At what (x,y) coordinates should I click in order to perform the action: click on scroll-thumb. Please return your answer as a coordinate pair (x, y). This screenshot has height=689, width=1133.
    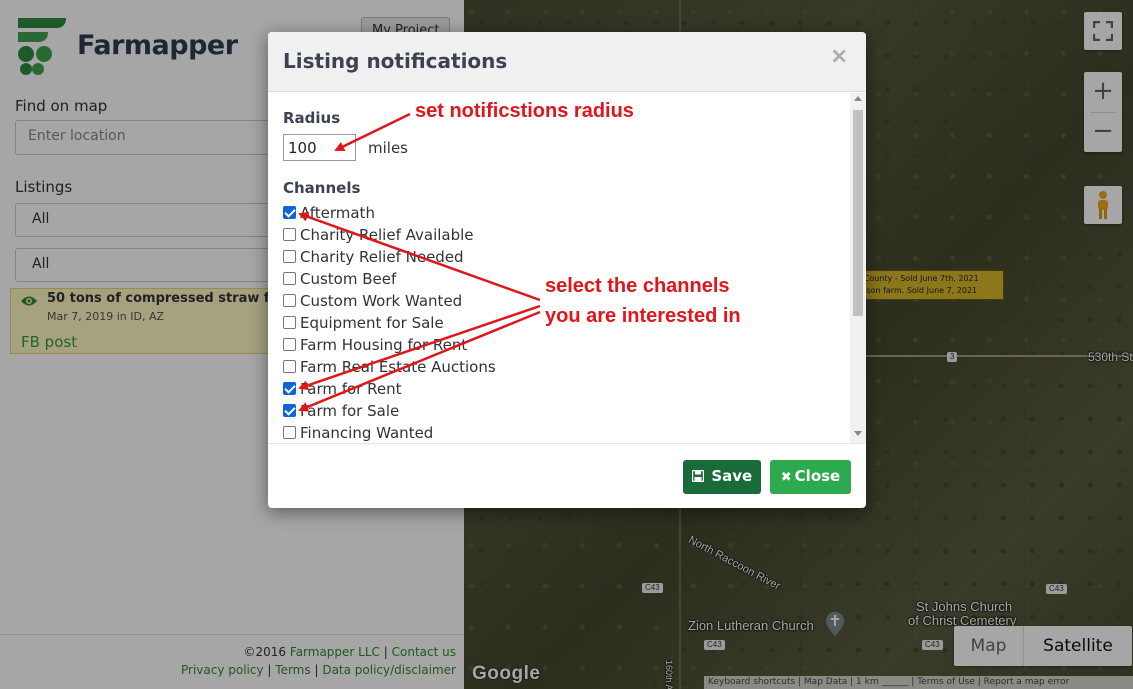
    Looking at the image, I should click on (858, 213).